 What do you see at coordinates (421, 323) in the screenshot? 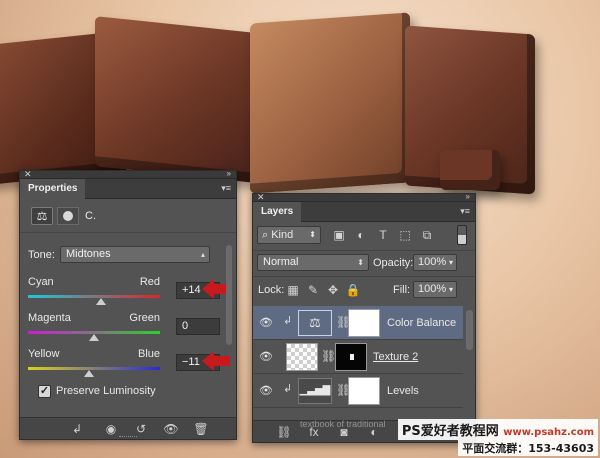
I see `layer-name: Color Balance` at bounding box center [421, 323].